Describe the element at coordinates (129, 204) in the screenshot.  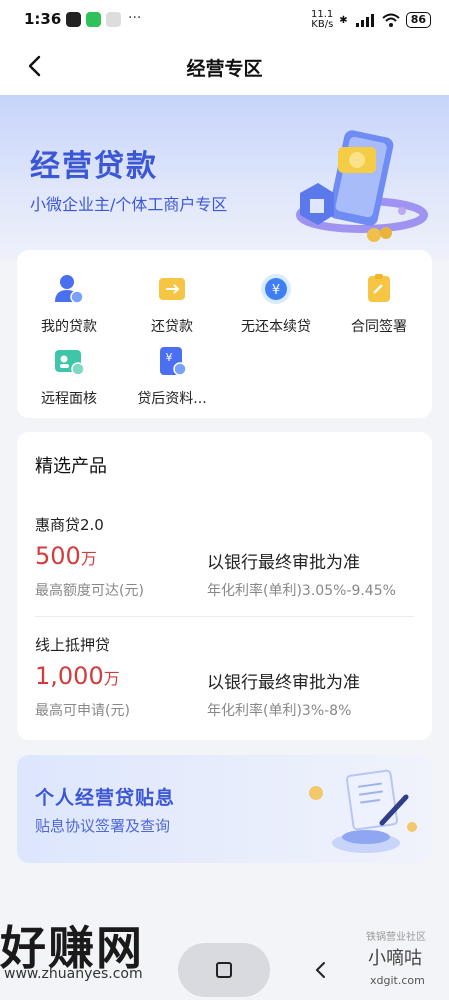
I see `banner-subtitle: 小微企业主/个体工商户专区` at that location.